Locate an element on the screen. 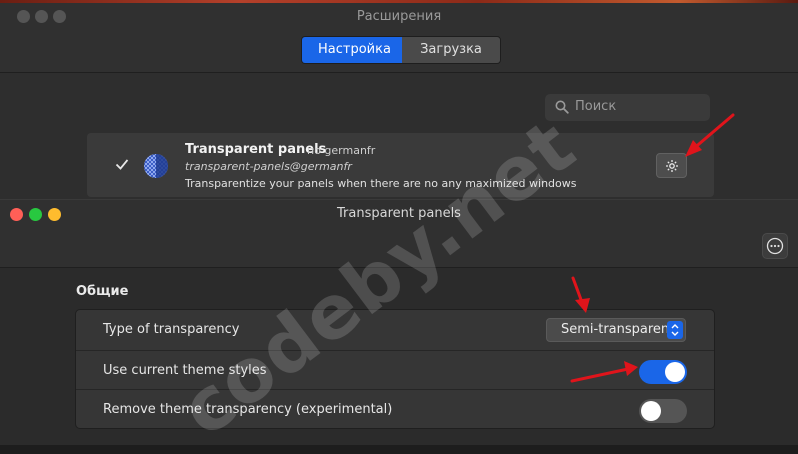  more-options-icon is located at coordinates (775, 246).